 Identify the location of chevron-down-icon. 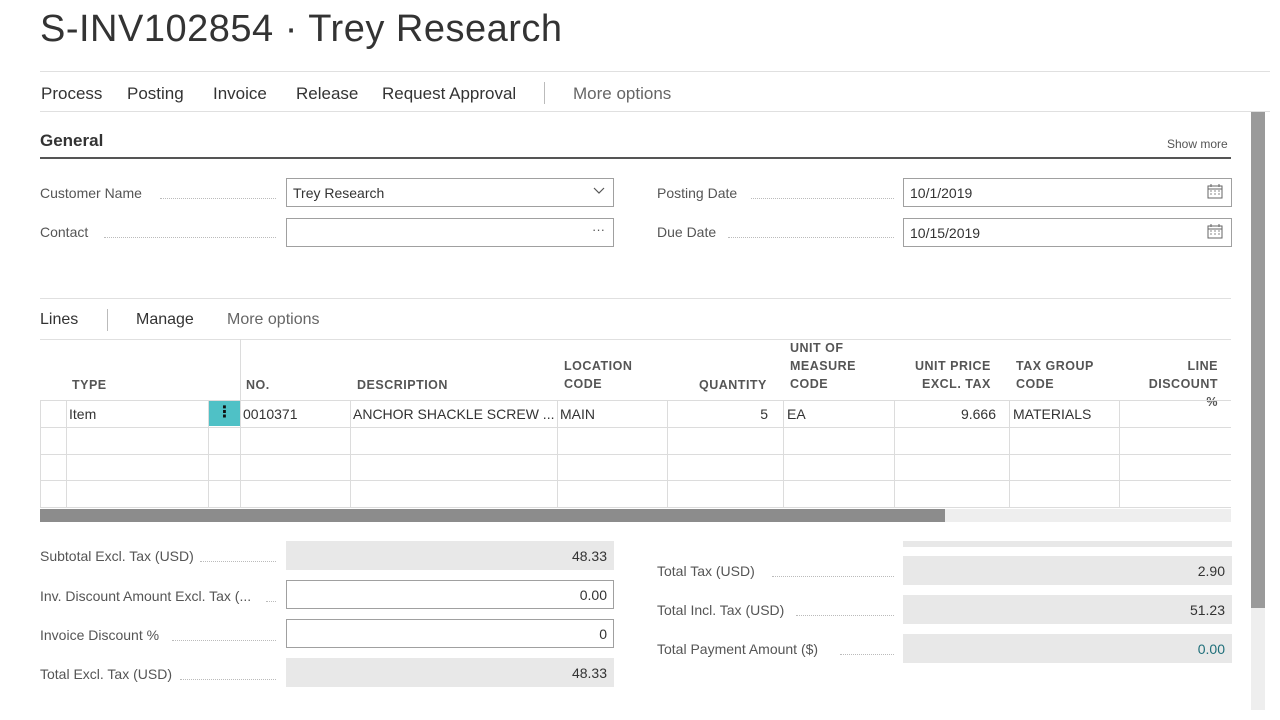
(599, 191).